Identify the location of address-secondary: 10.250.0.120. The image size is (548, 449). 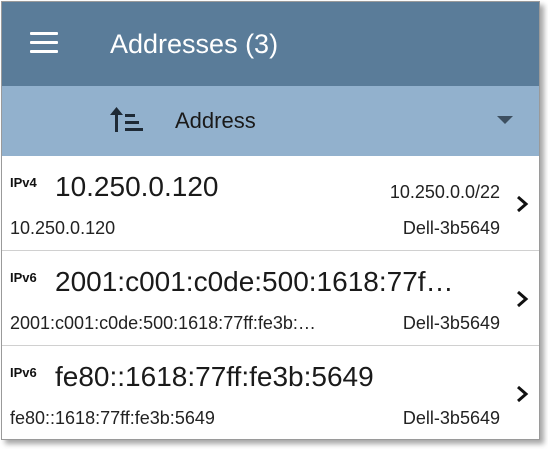
(63, 228).